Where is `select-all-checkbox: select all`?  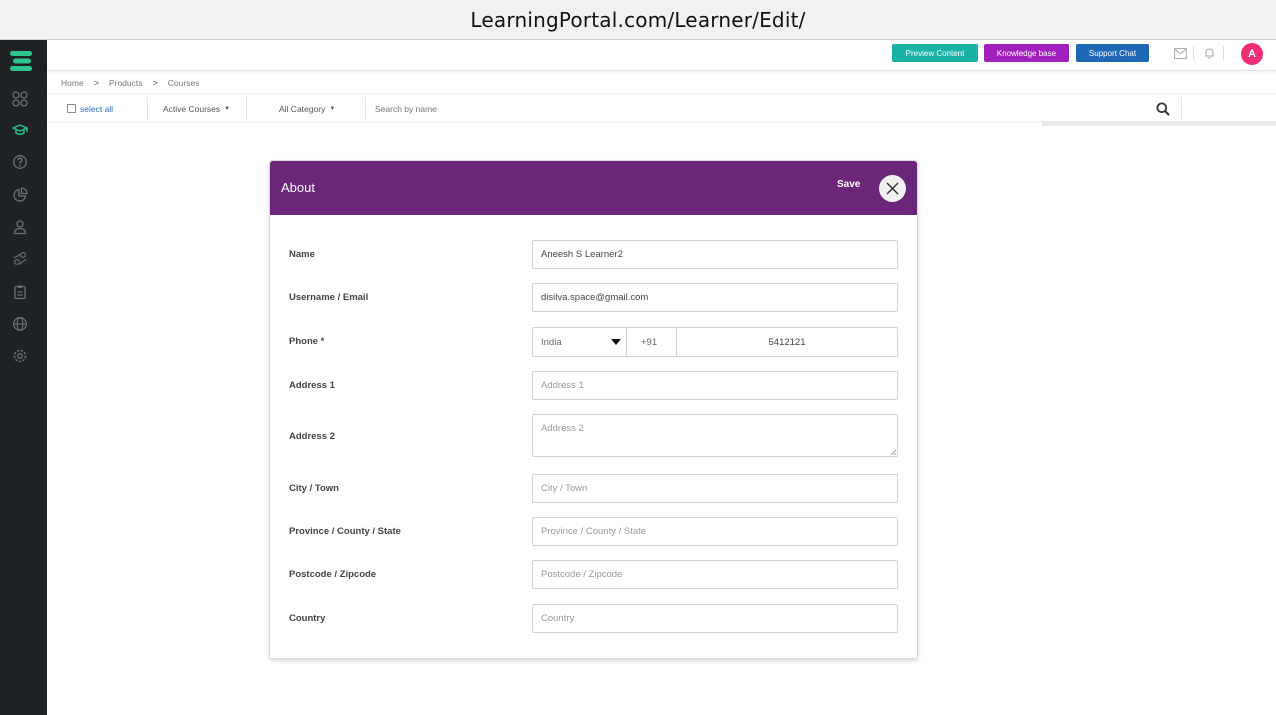
select-all-checkbox: select all is located at coordinates (90, 108).